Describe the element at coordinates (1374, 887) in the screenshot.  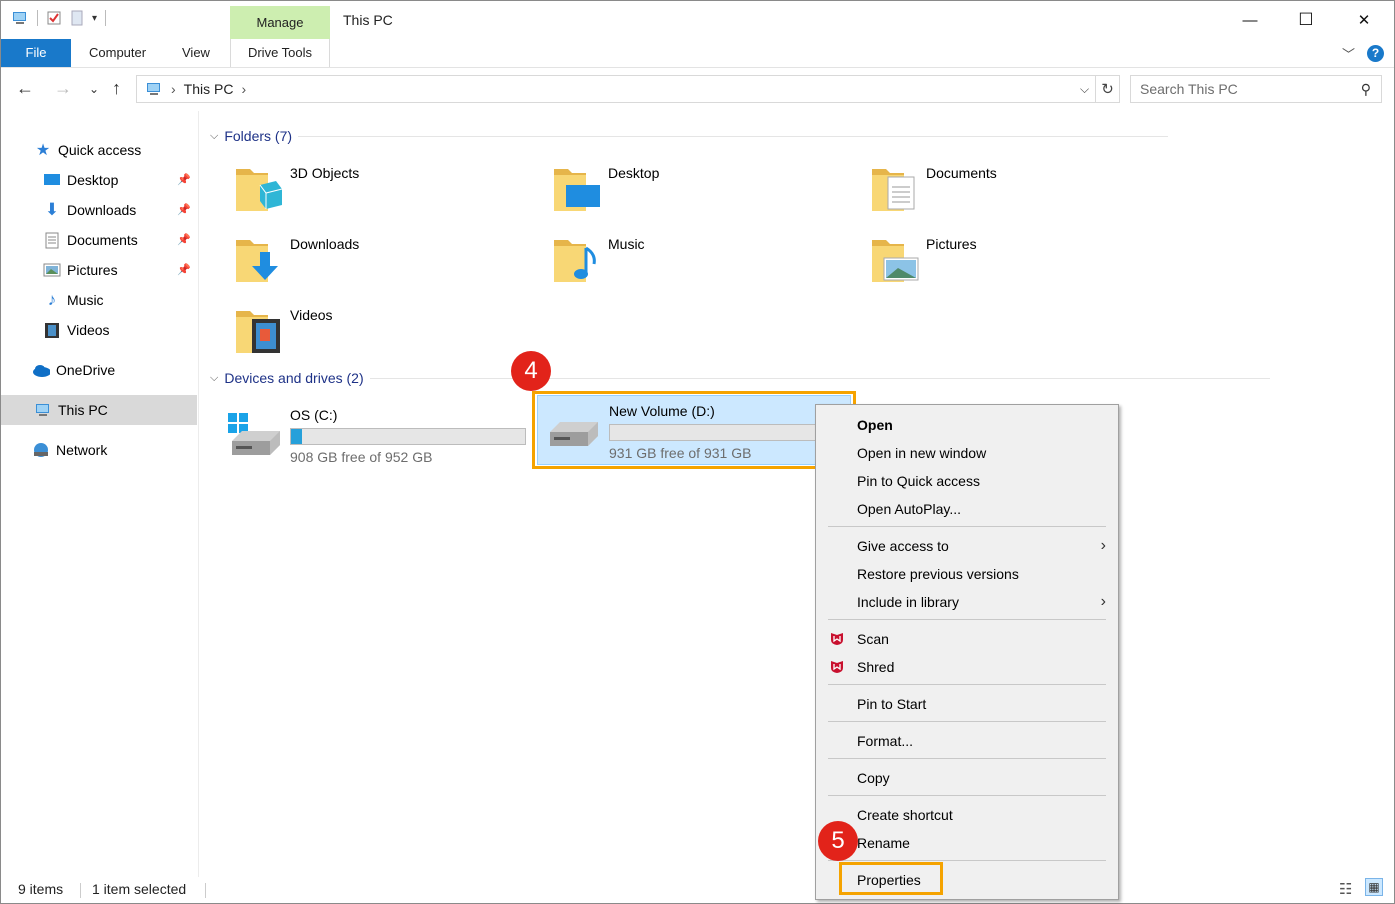
I see `large-icons-view-icon: ▦` at that location.